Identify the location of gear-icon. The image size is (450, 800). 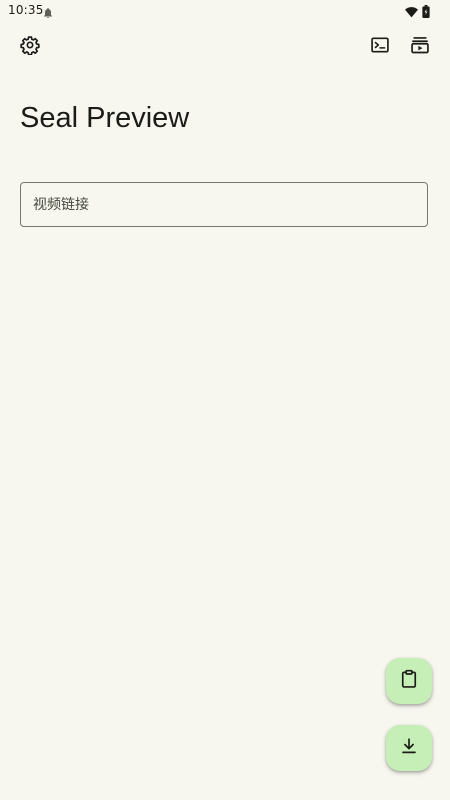
(30, 47).